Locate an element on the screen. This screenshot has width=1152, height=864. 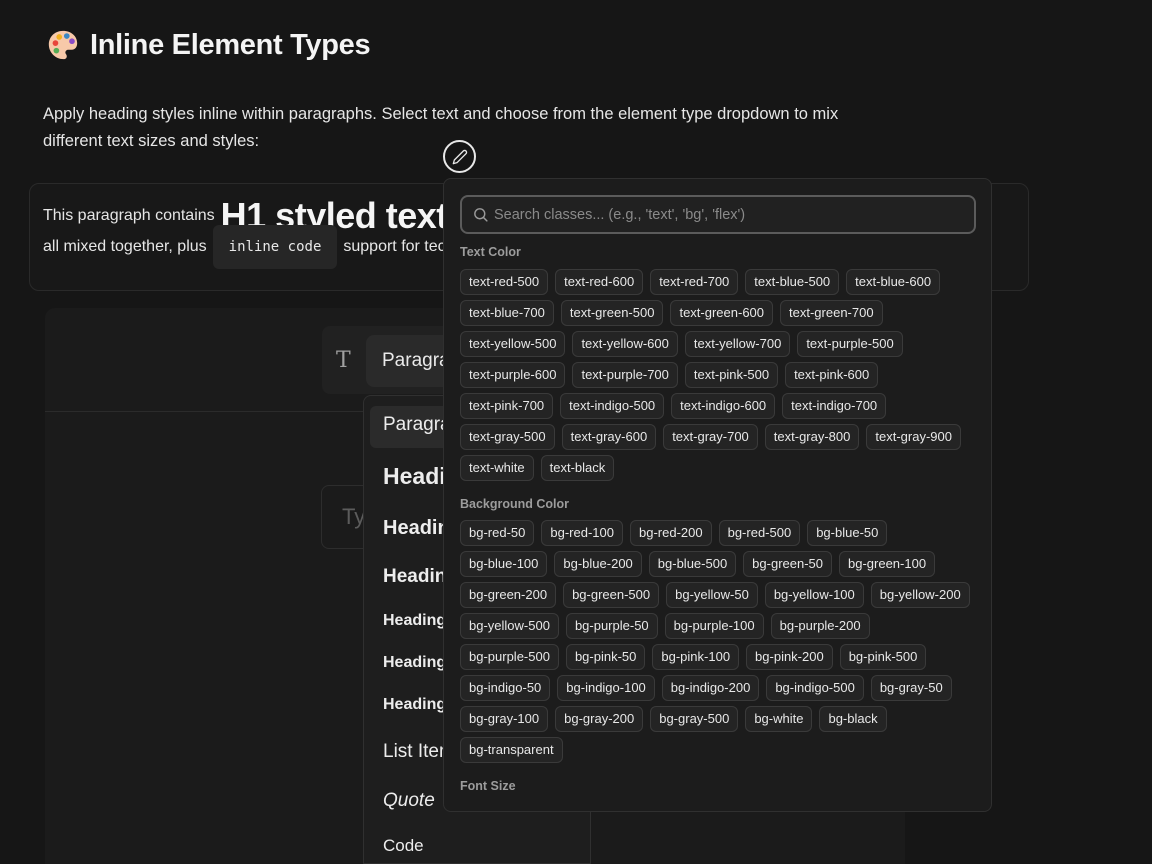
class-chip-bg-purple-200: bg-purple-200 is located at coordinates (820, 626).